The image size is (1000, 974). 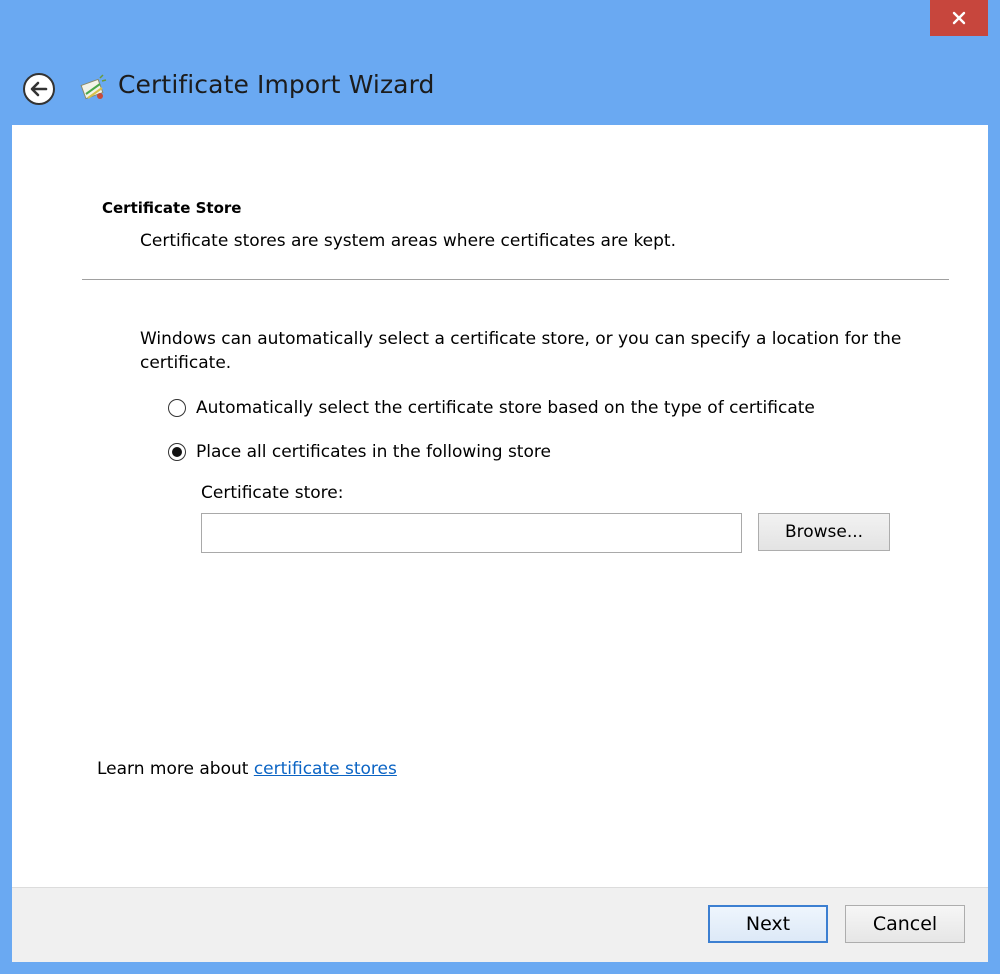 I want to click on radio-selected-dot, so click(x=177, y=452).